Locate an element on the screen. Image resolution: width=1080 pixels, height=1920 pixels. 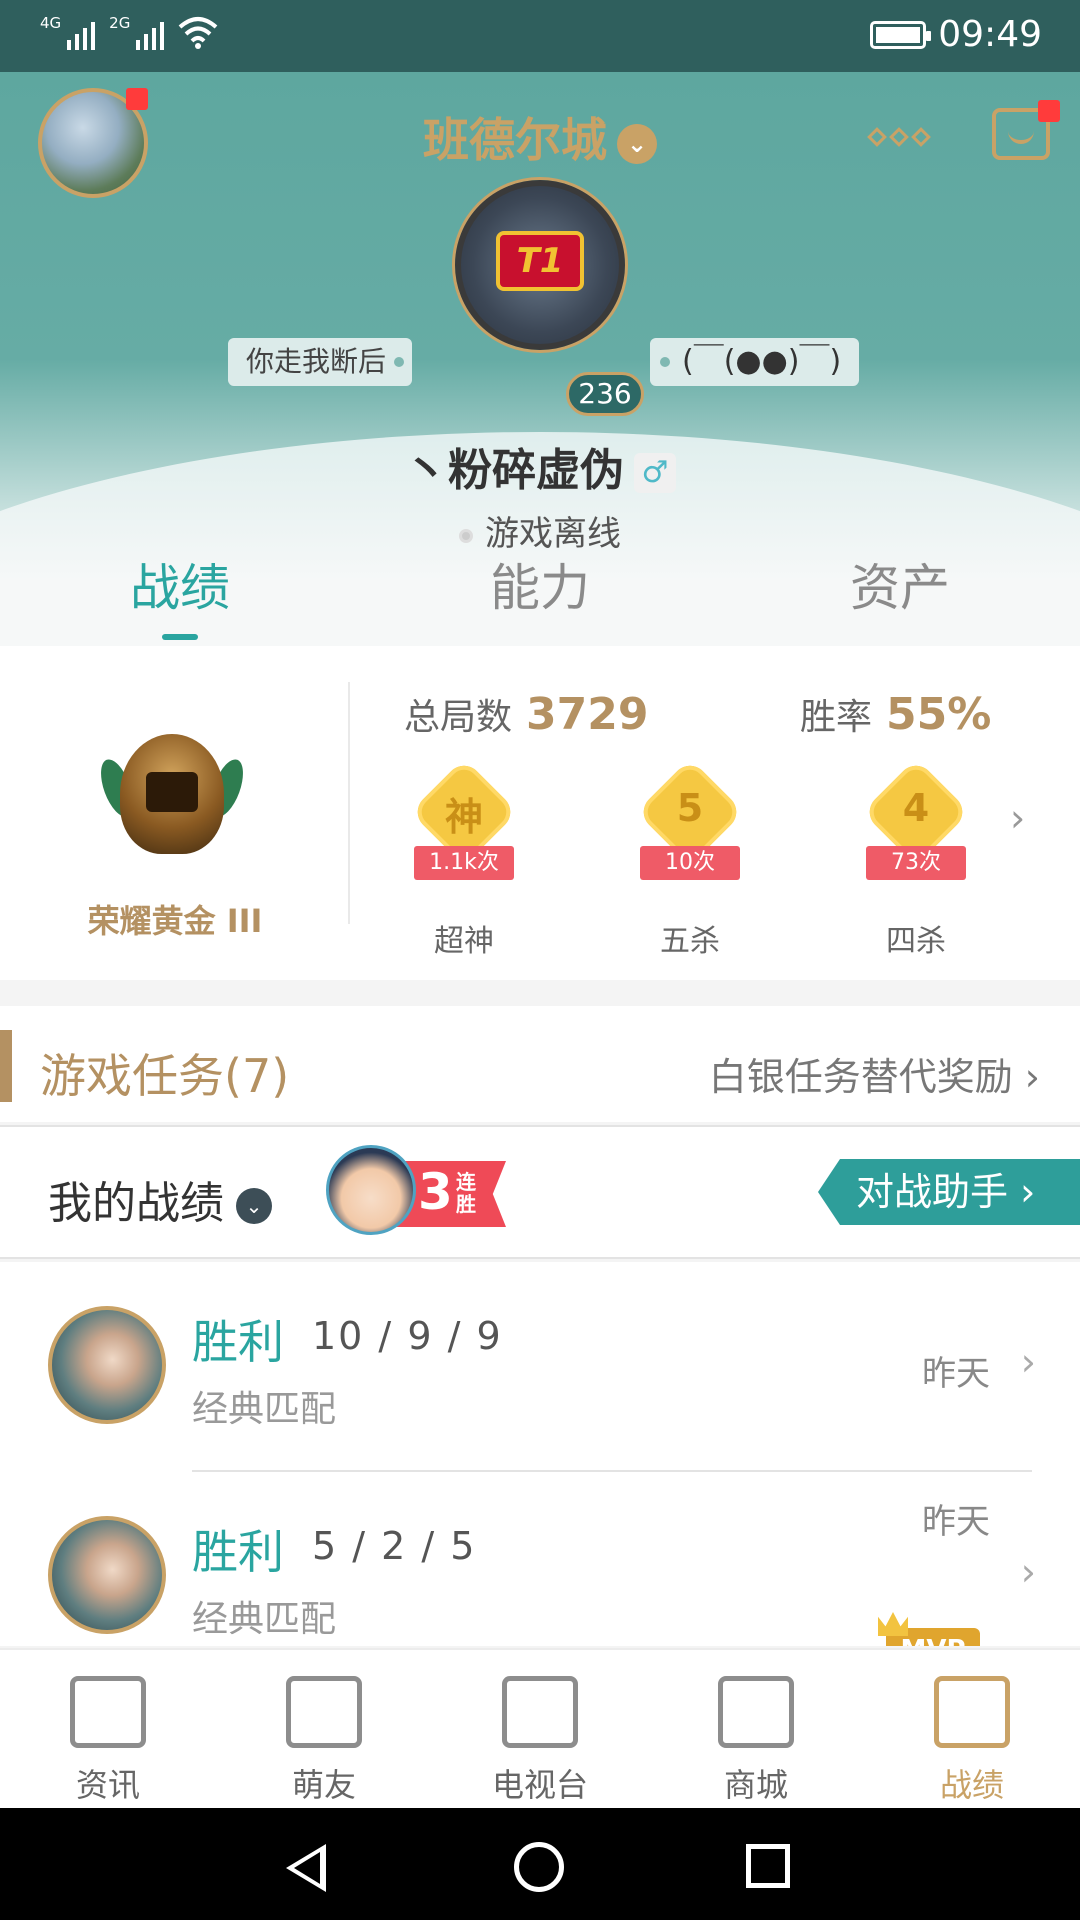
store-icon is located at coordinates (756, 1712).